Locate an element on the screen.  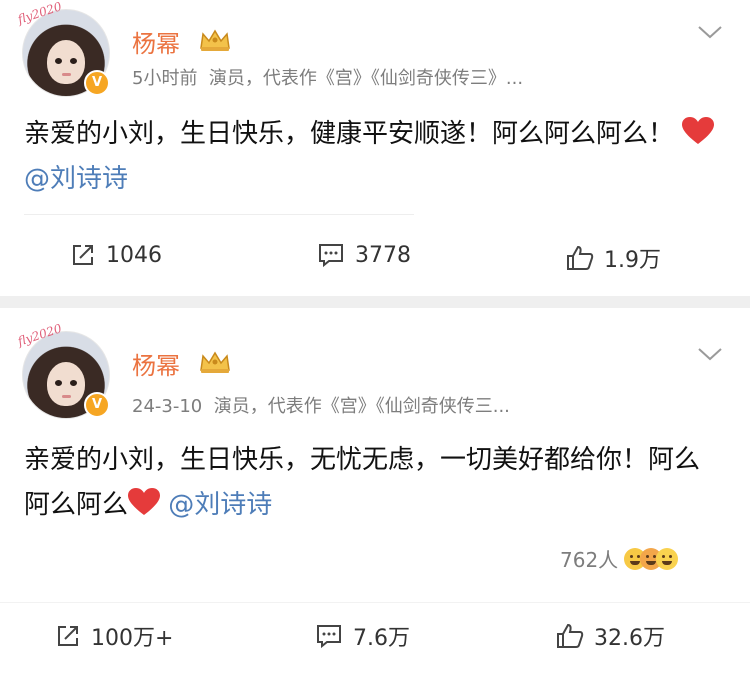
post-content: 亲爱的小刘，生日快乐，健康平安顺遂！阿么阿么阿么！ @刘诗诗 is located at coordinates (374, 157).